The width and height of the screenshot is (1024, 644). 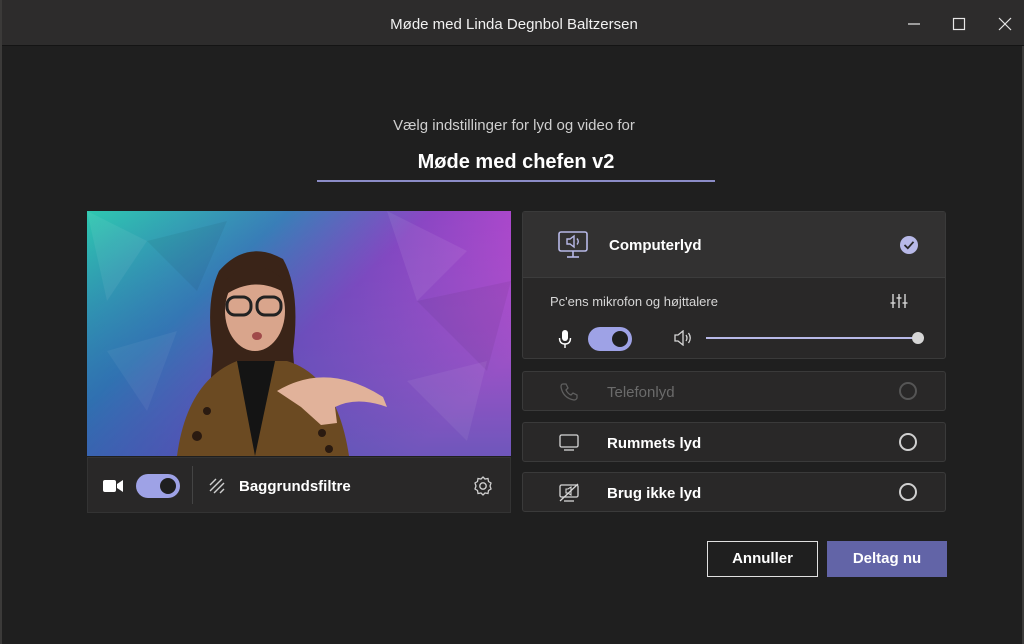 I want to click on window-title: Møde med Linda Degnbol Baltzersen, so click(x=514, y=24).